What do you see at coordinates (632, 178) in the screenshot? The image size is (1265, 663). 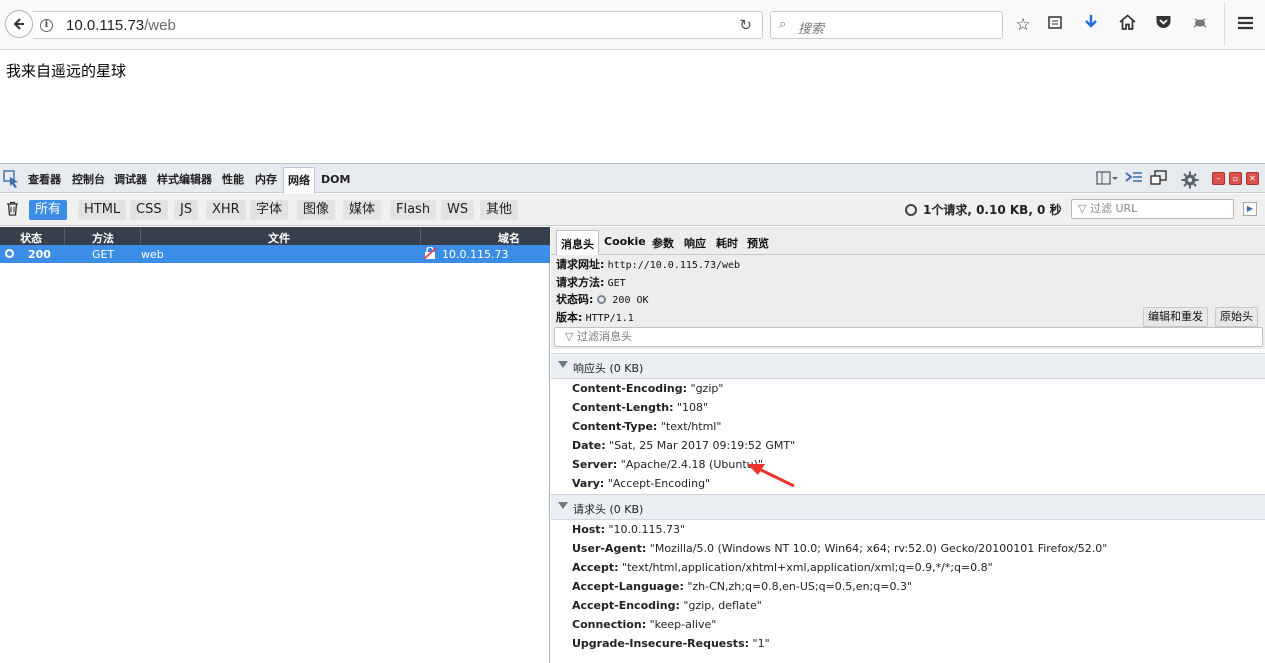 I see `devtools-toolbar: 查看器 控制台 调试器 样式编辑器 性能 内存 网络 DOM – ▫ ✕` at bounding box center [632, 178].